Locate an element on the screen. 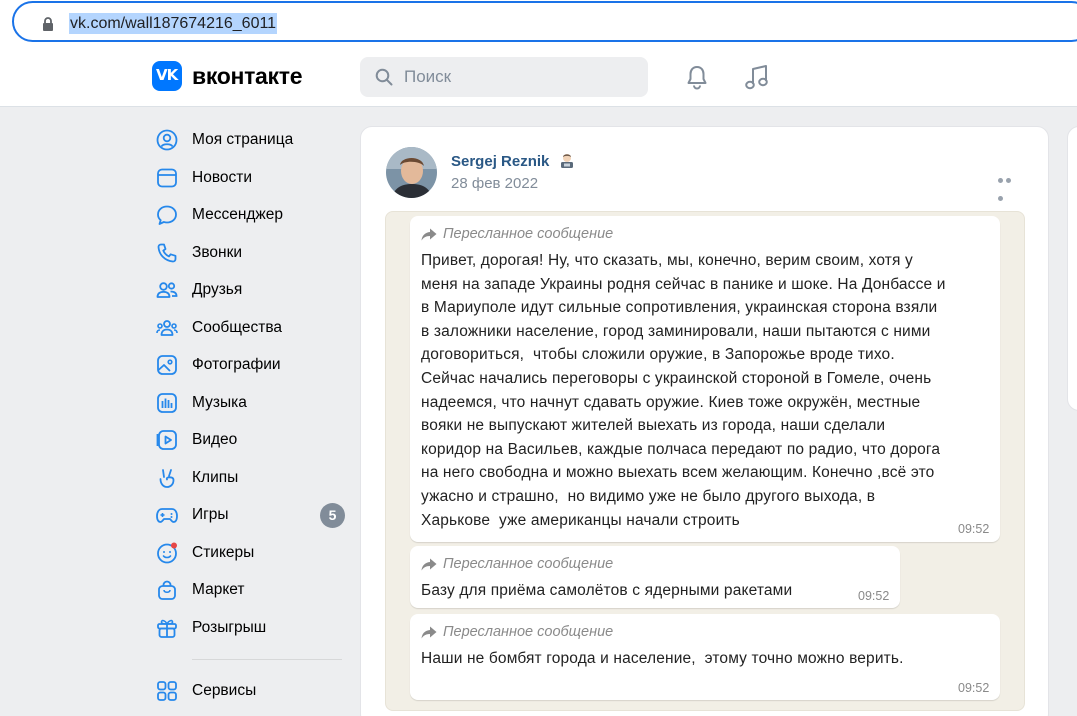  phone-icon is located at coordinates (167, 252).